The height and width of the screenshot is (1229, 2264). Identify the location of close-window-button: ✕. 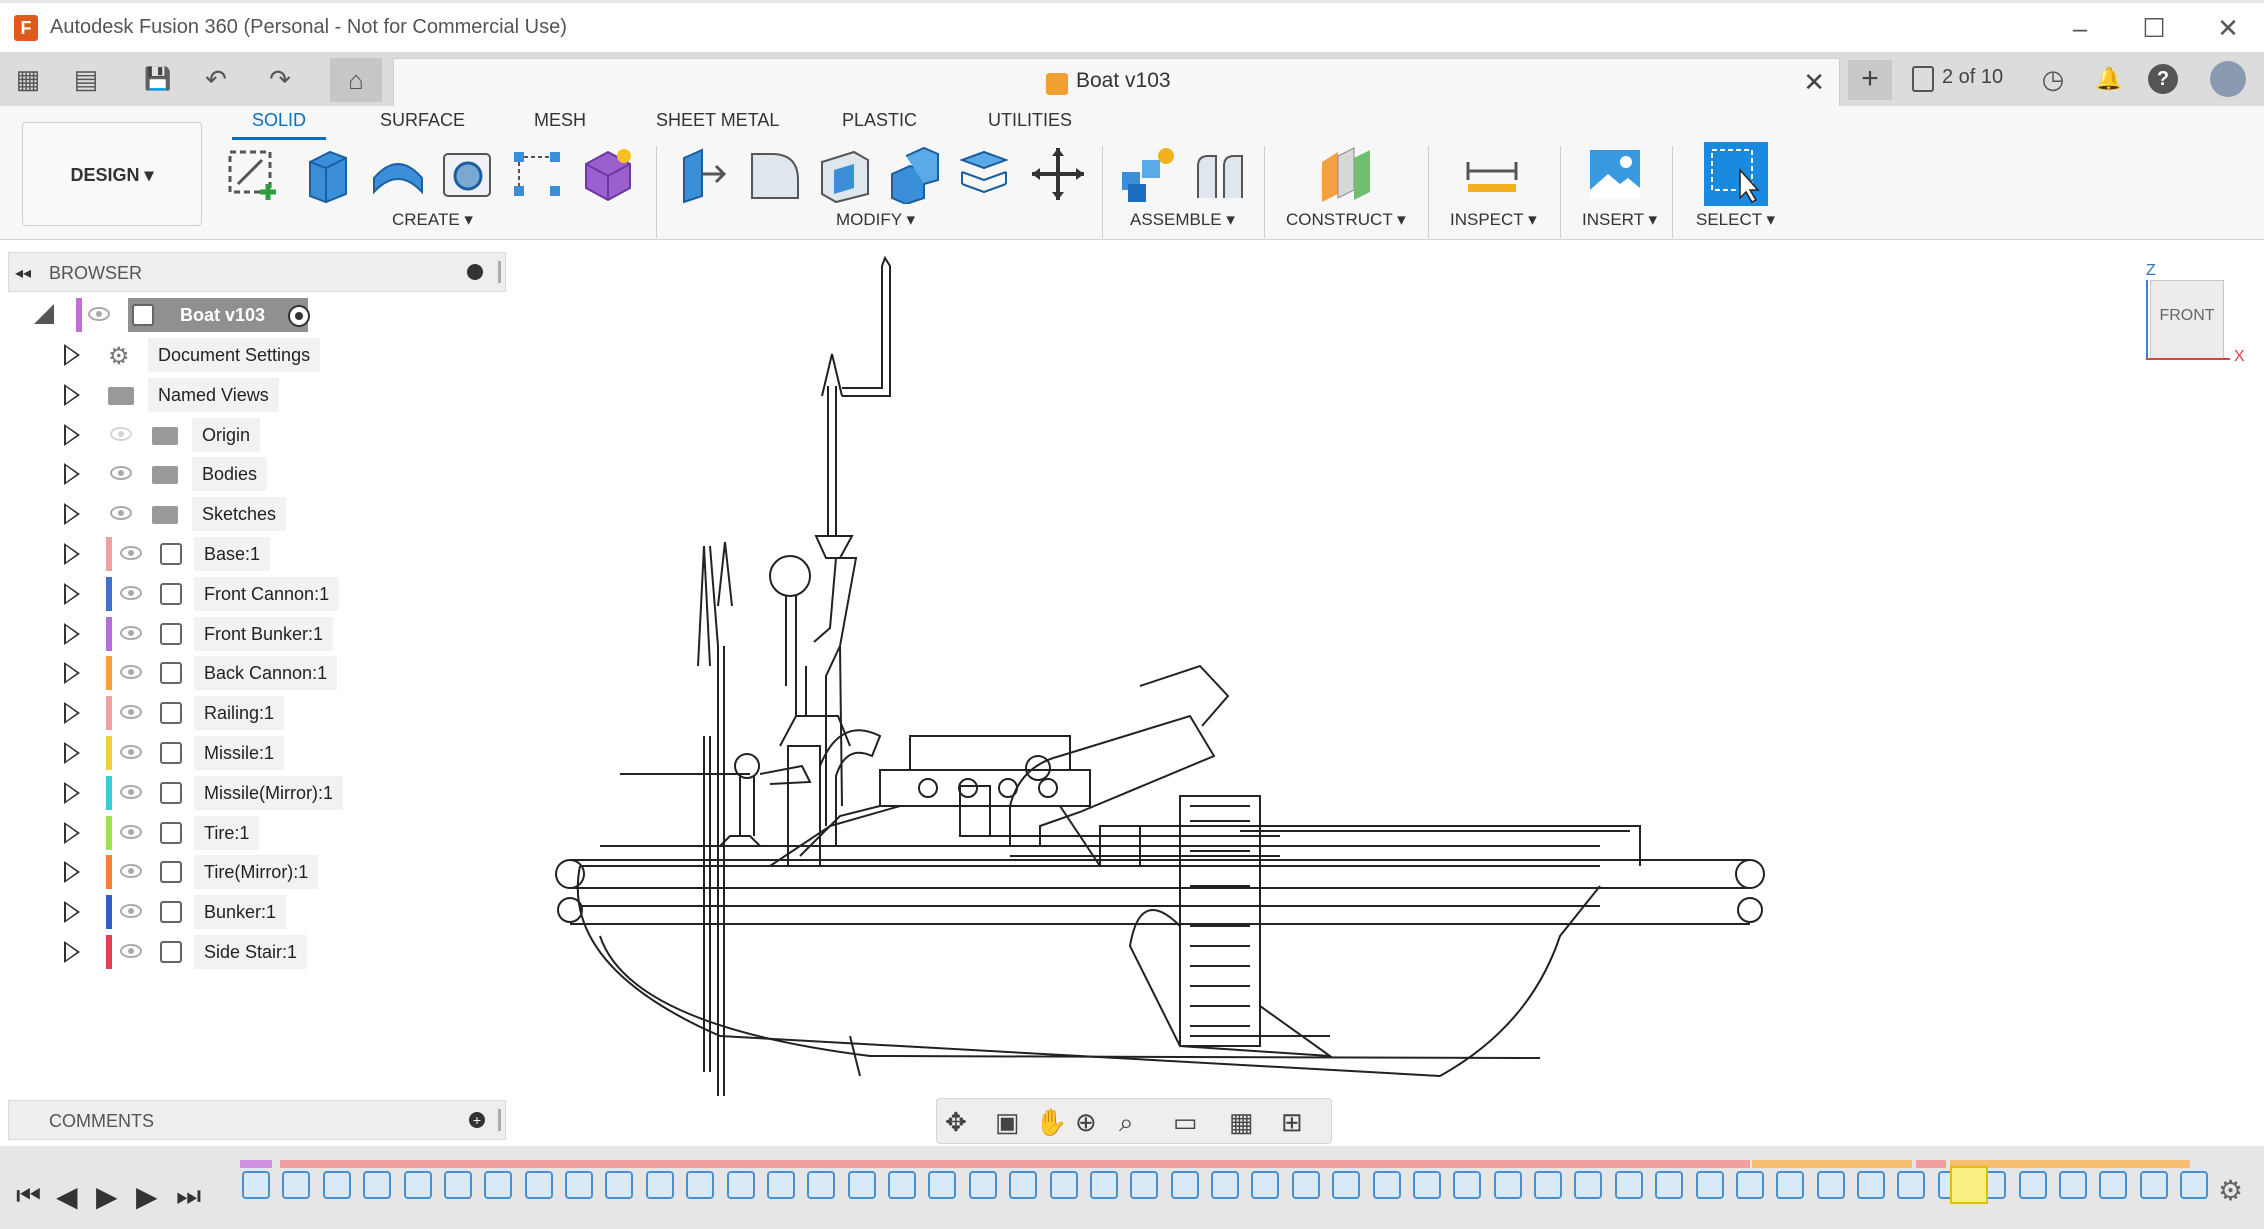
(2228, 28).